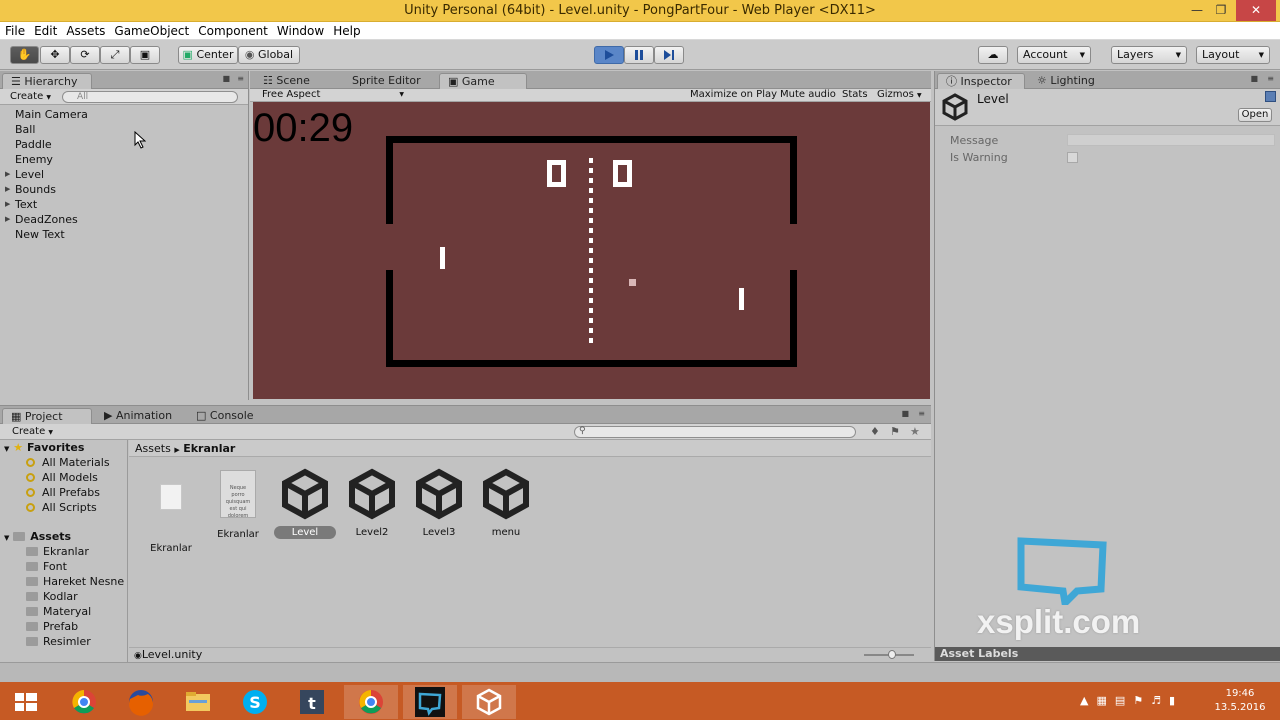  What do you see at coordinates (1240, 701) in the screenshot?
I see `clock: 19:46 13.5.2016` at bounding box center [1240, 701].